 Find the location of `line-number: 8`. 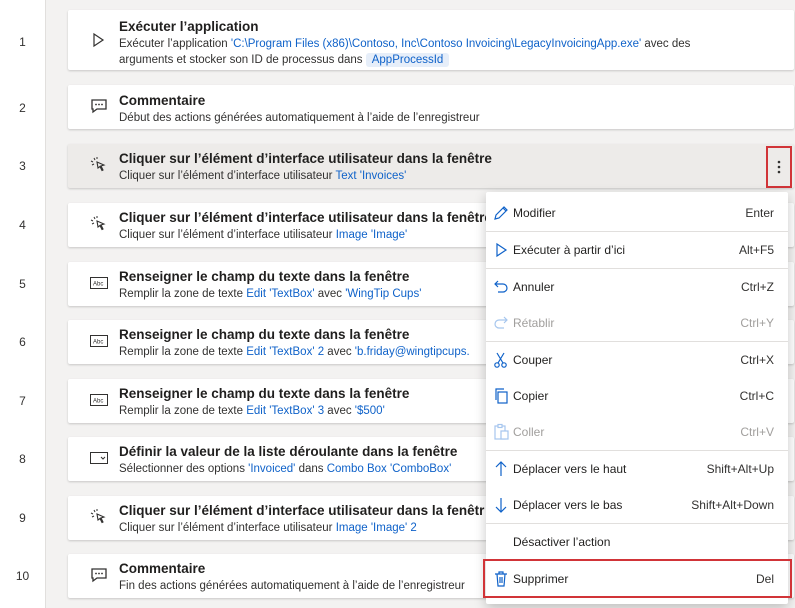

line-number: 8 is located at coordinates (22, 459).